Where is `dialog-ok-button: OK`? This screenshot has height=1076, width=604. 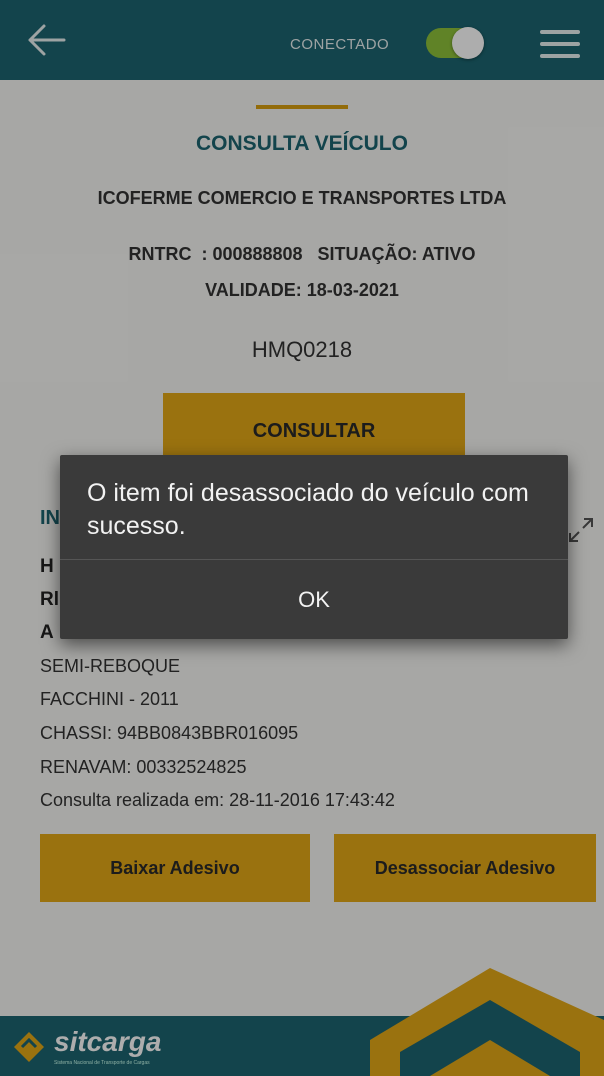
dialog-ok-button: OK is located at coordinates (314, 599).